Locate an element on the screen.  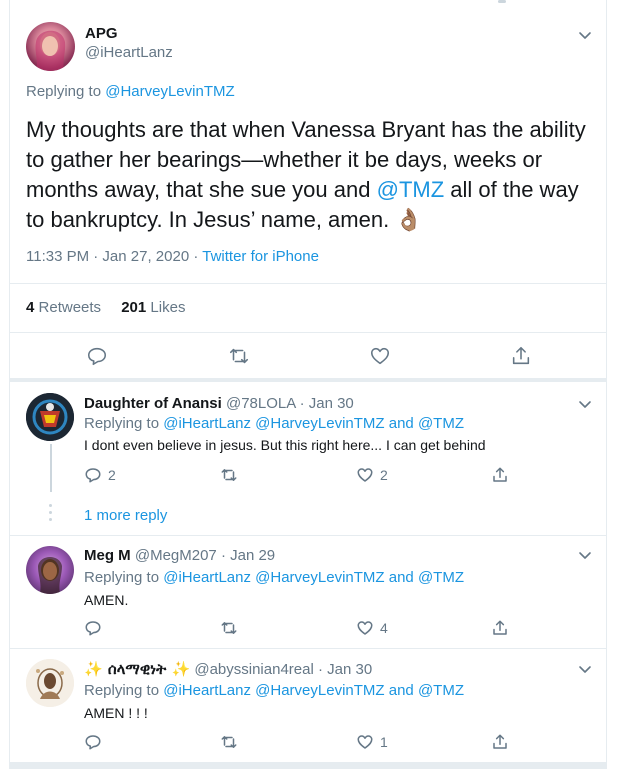
avatar-daughter-of-anansi is located at coordinates (50, 417).